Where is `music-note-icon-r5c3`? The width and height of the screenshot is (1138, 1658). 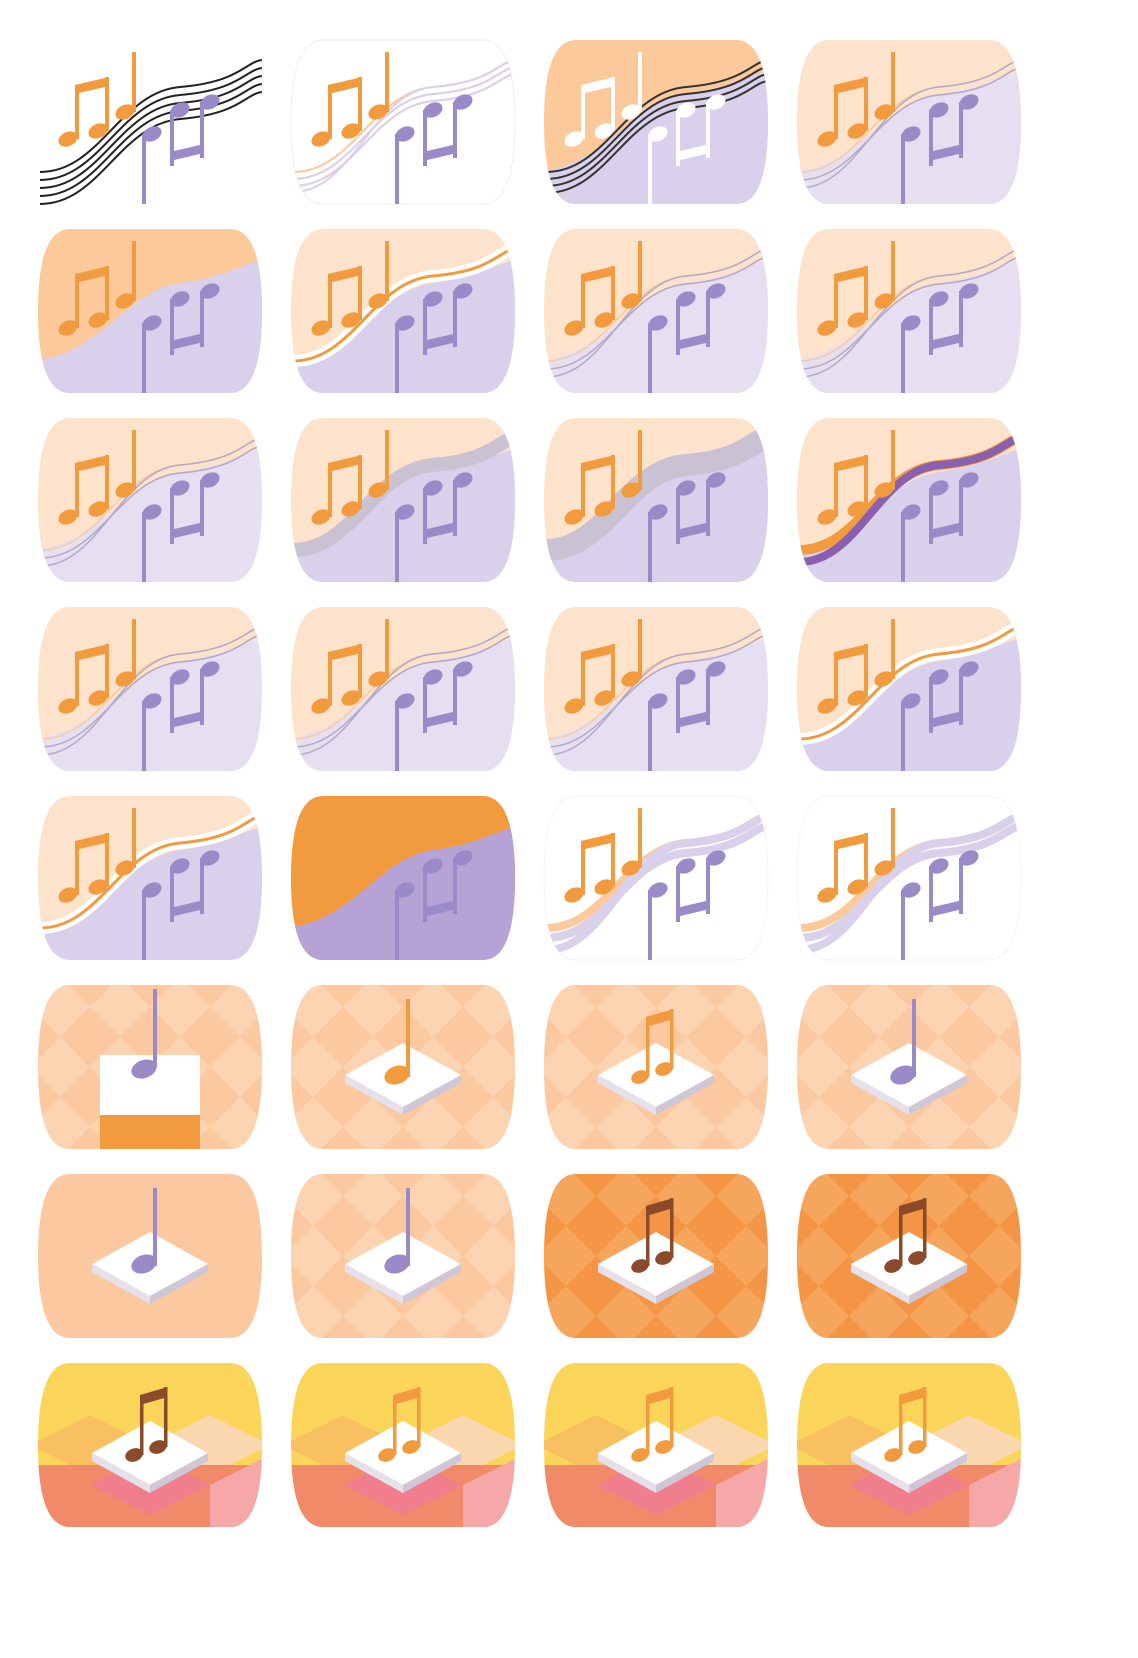 music-note-icon-r5c3 is located at coordinates (656, 878).